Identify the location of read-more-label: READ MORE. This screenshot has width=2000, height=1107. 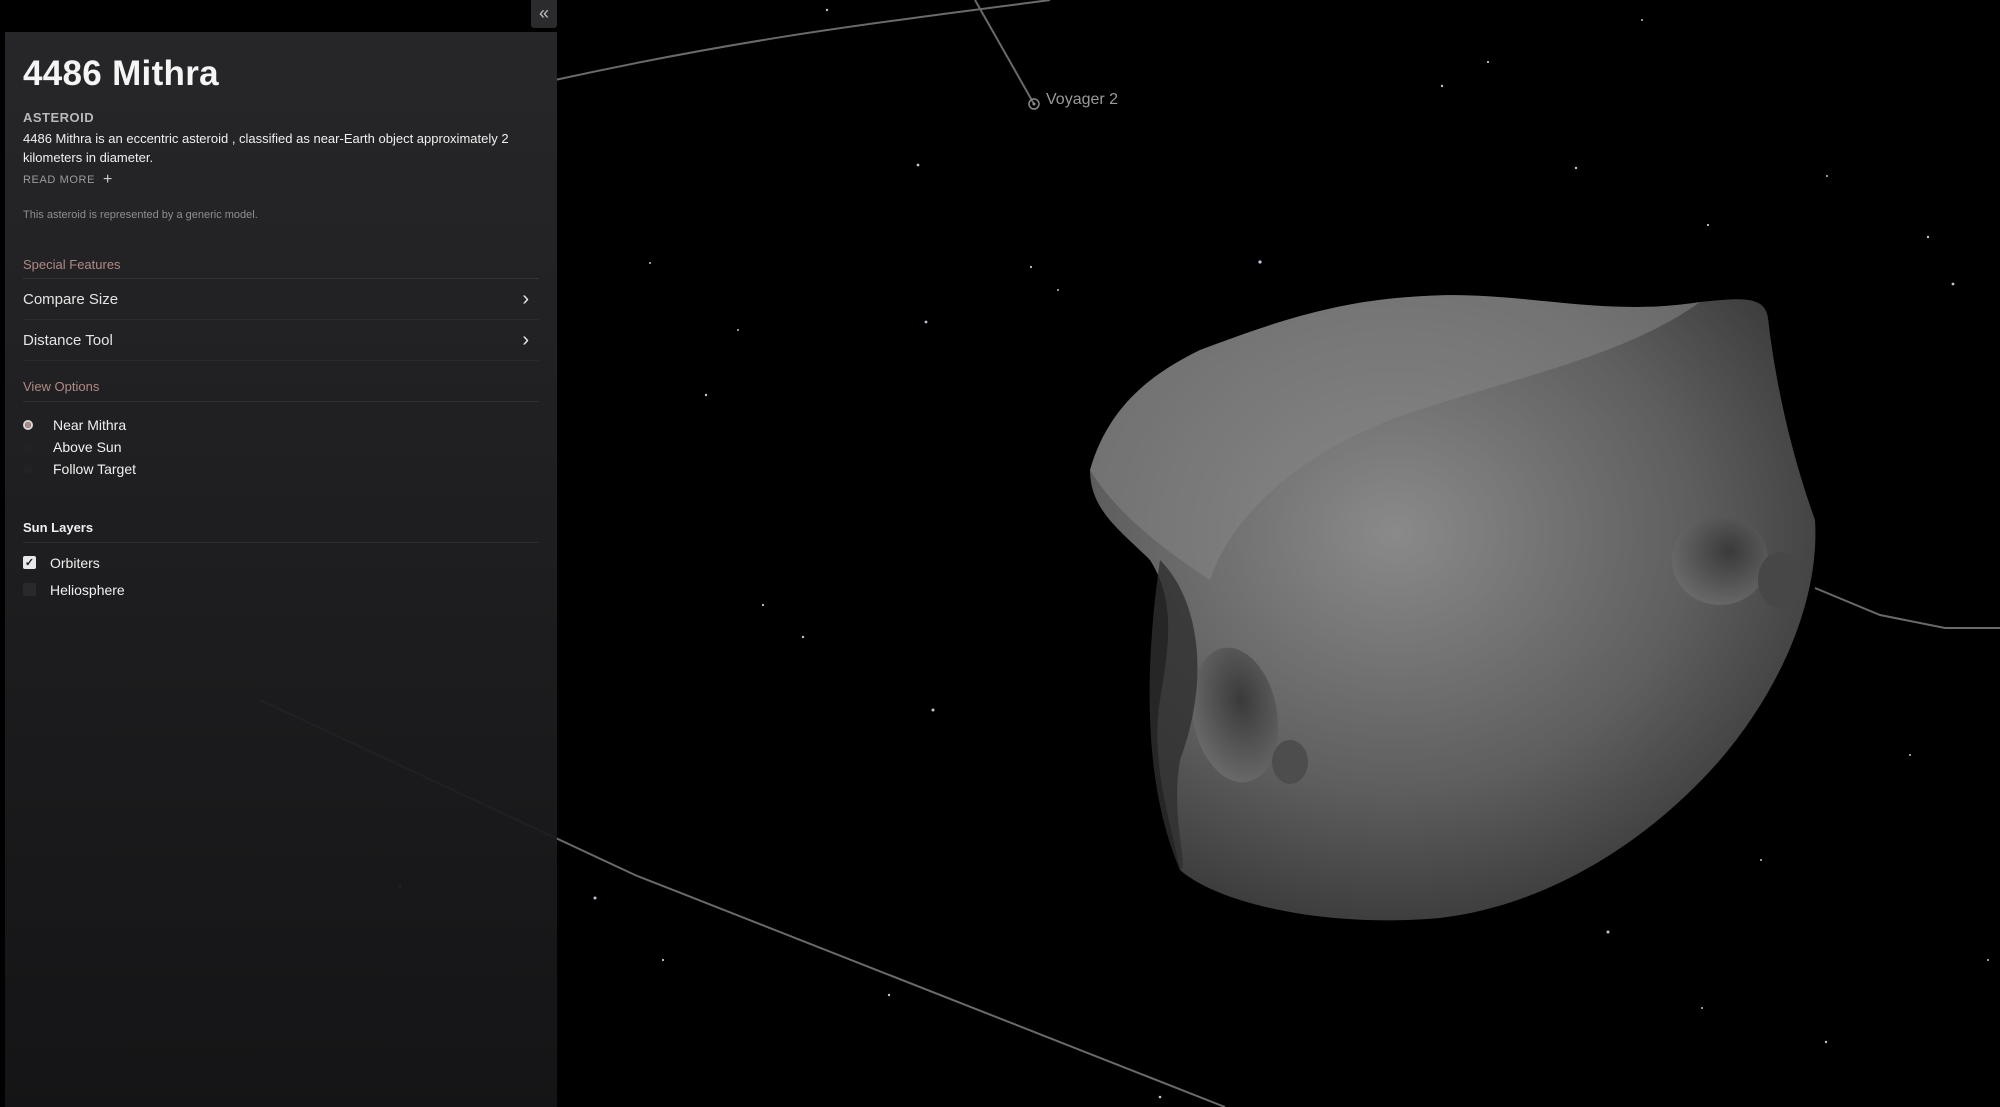
(59, 180).